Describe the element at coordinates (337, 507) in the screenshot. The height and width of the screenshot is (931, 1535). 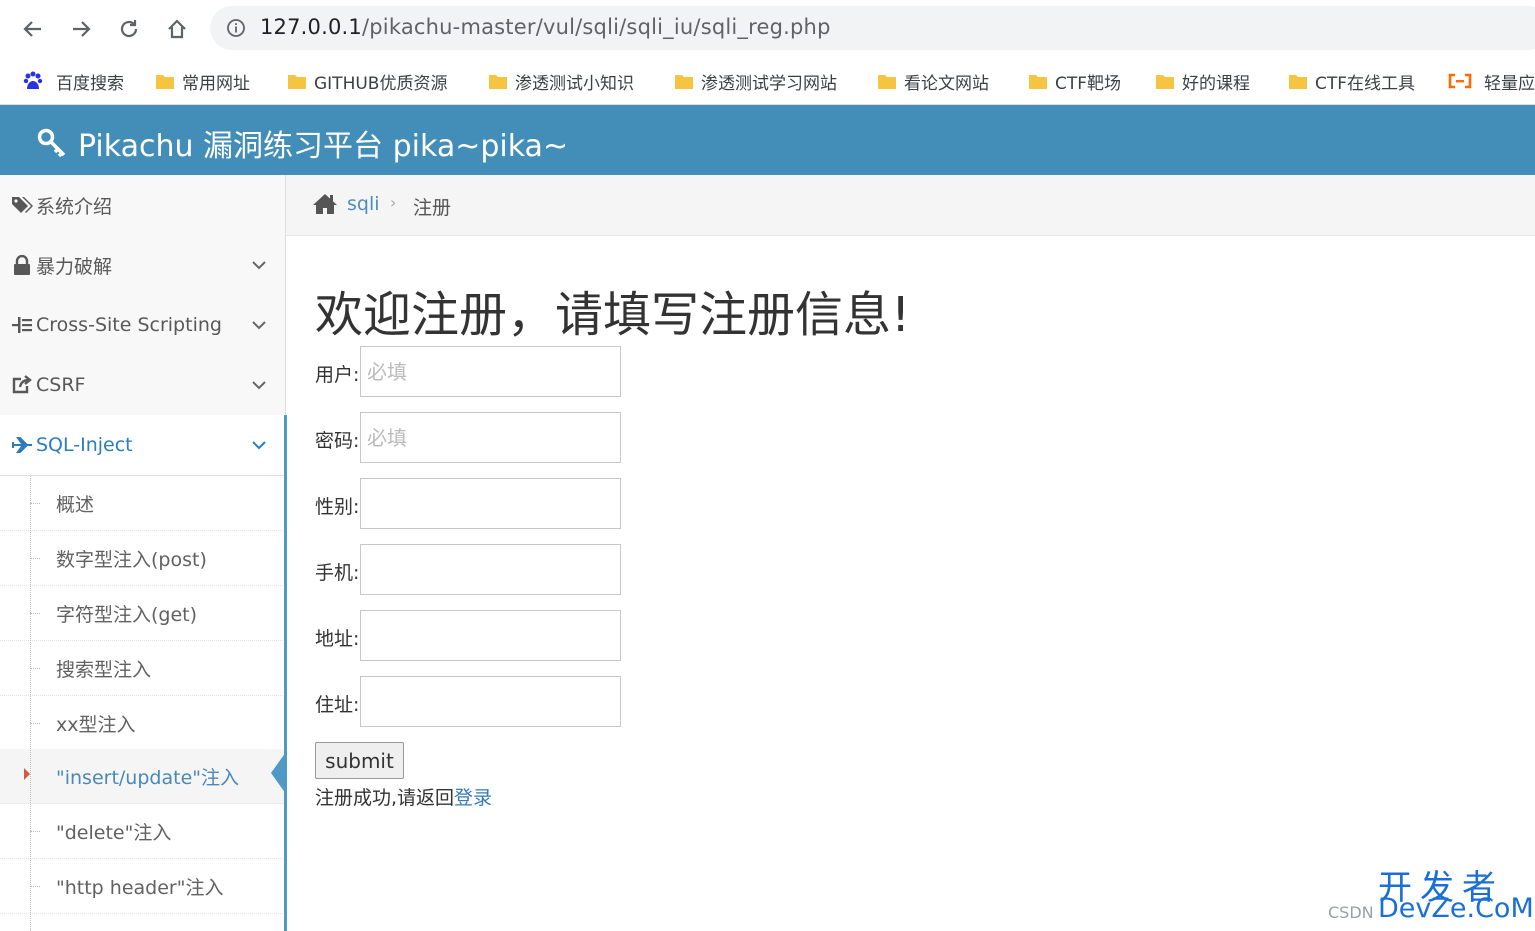
I see `field-label: 性别:` at that location.